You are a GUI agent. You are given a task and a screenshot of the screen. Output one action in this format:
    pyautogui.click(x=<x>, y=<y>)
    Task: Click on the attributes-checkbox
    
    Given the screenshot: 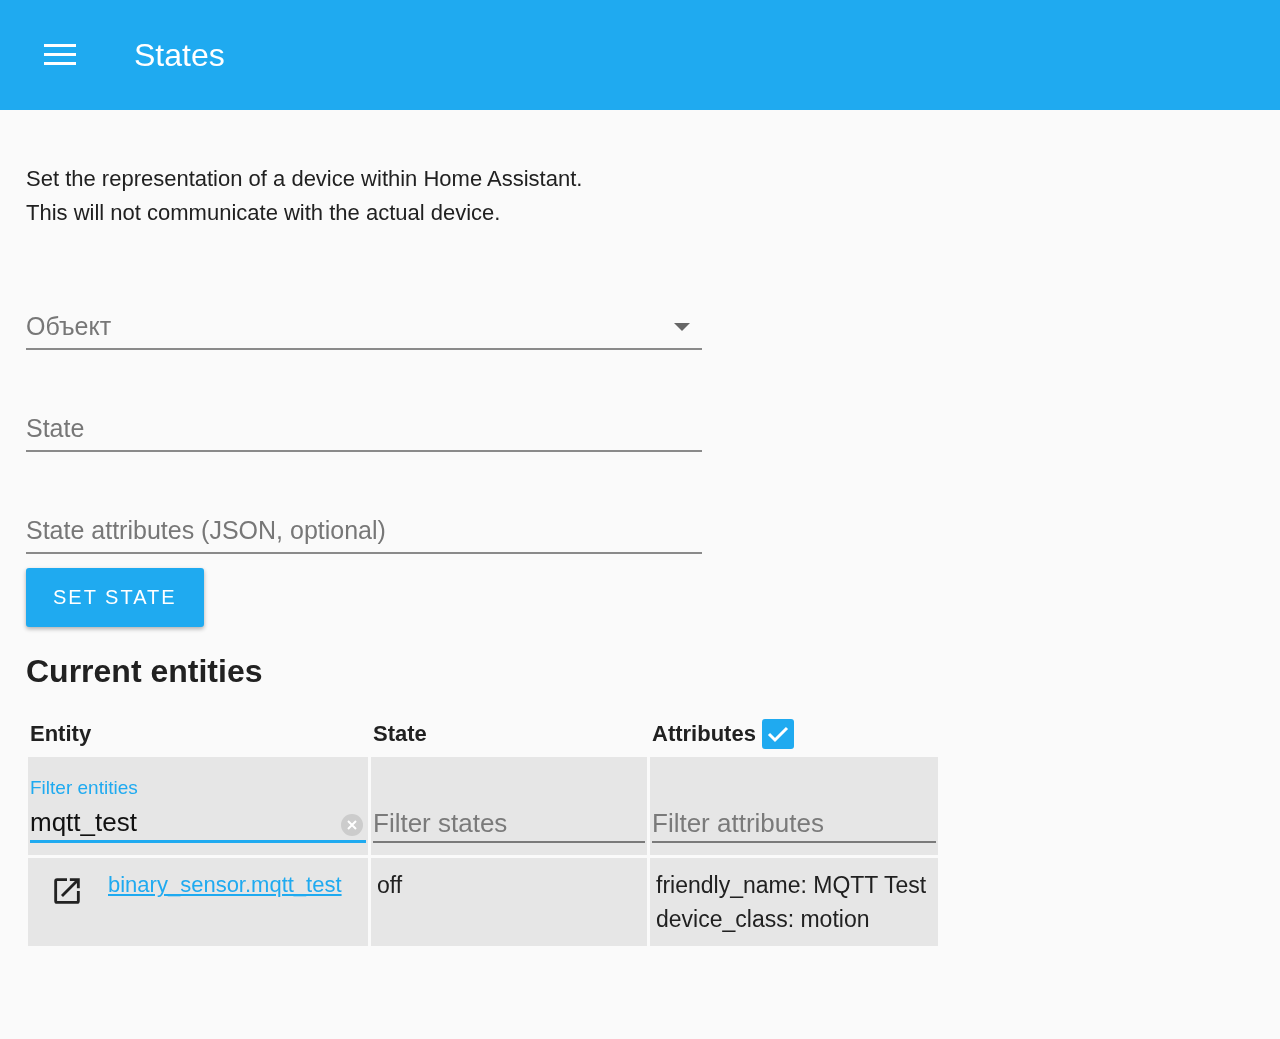 What is the action you would take?
    pyautogui.click(x=777, y=734)
    